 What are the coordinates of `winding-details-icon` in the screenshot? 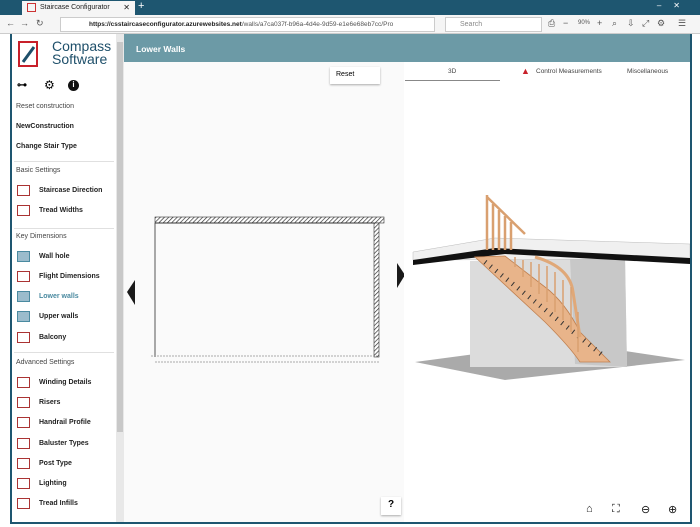 It's located at (23, 382).